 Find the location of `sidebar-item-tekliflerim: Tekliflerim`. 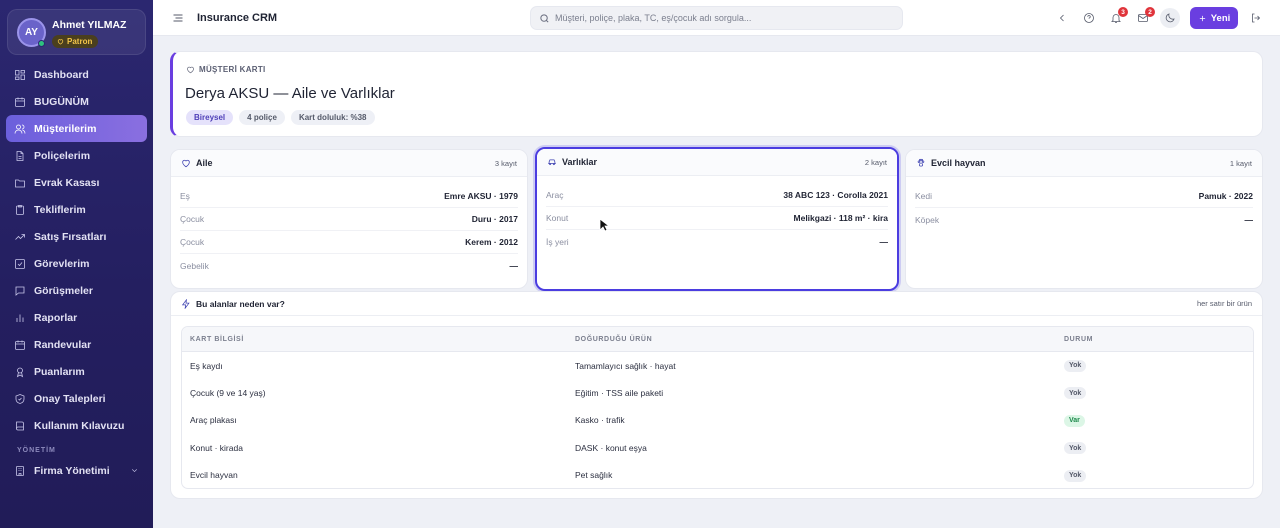

sidebar-item-tekliflerim: Tekliflerim is located at coordinates (76, 209).